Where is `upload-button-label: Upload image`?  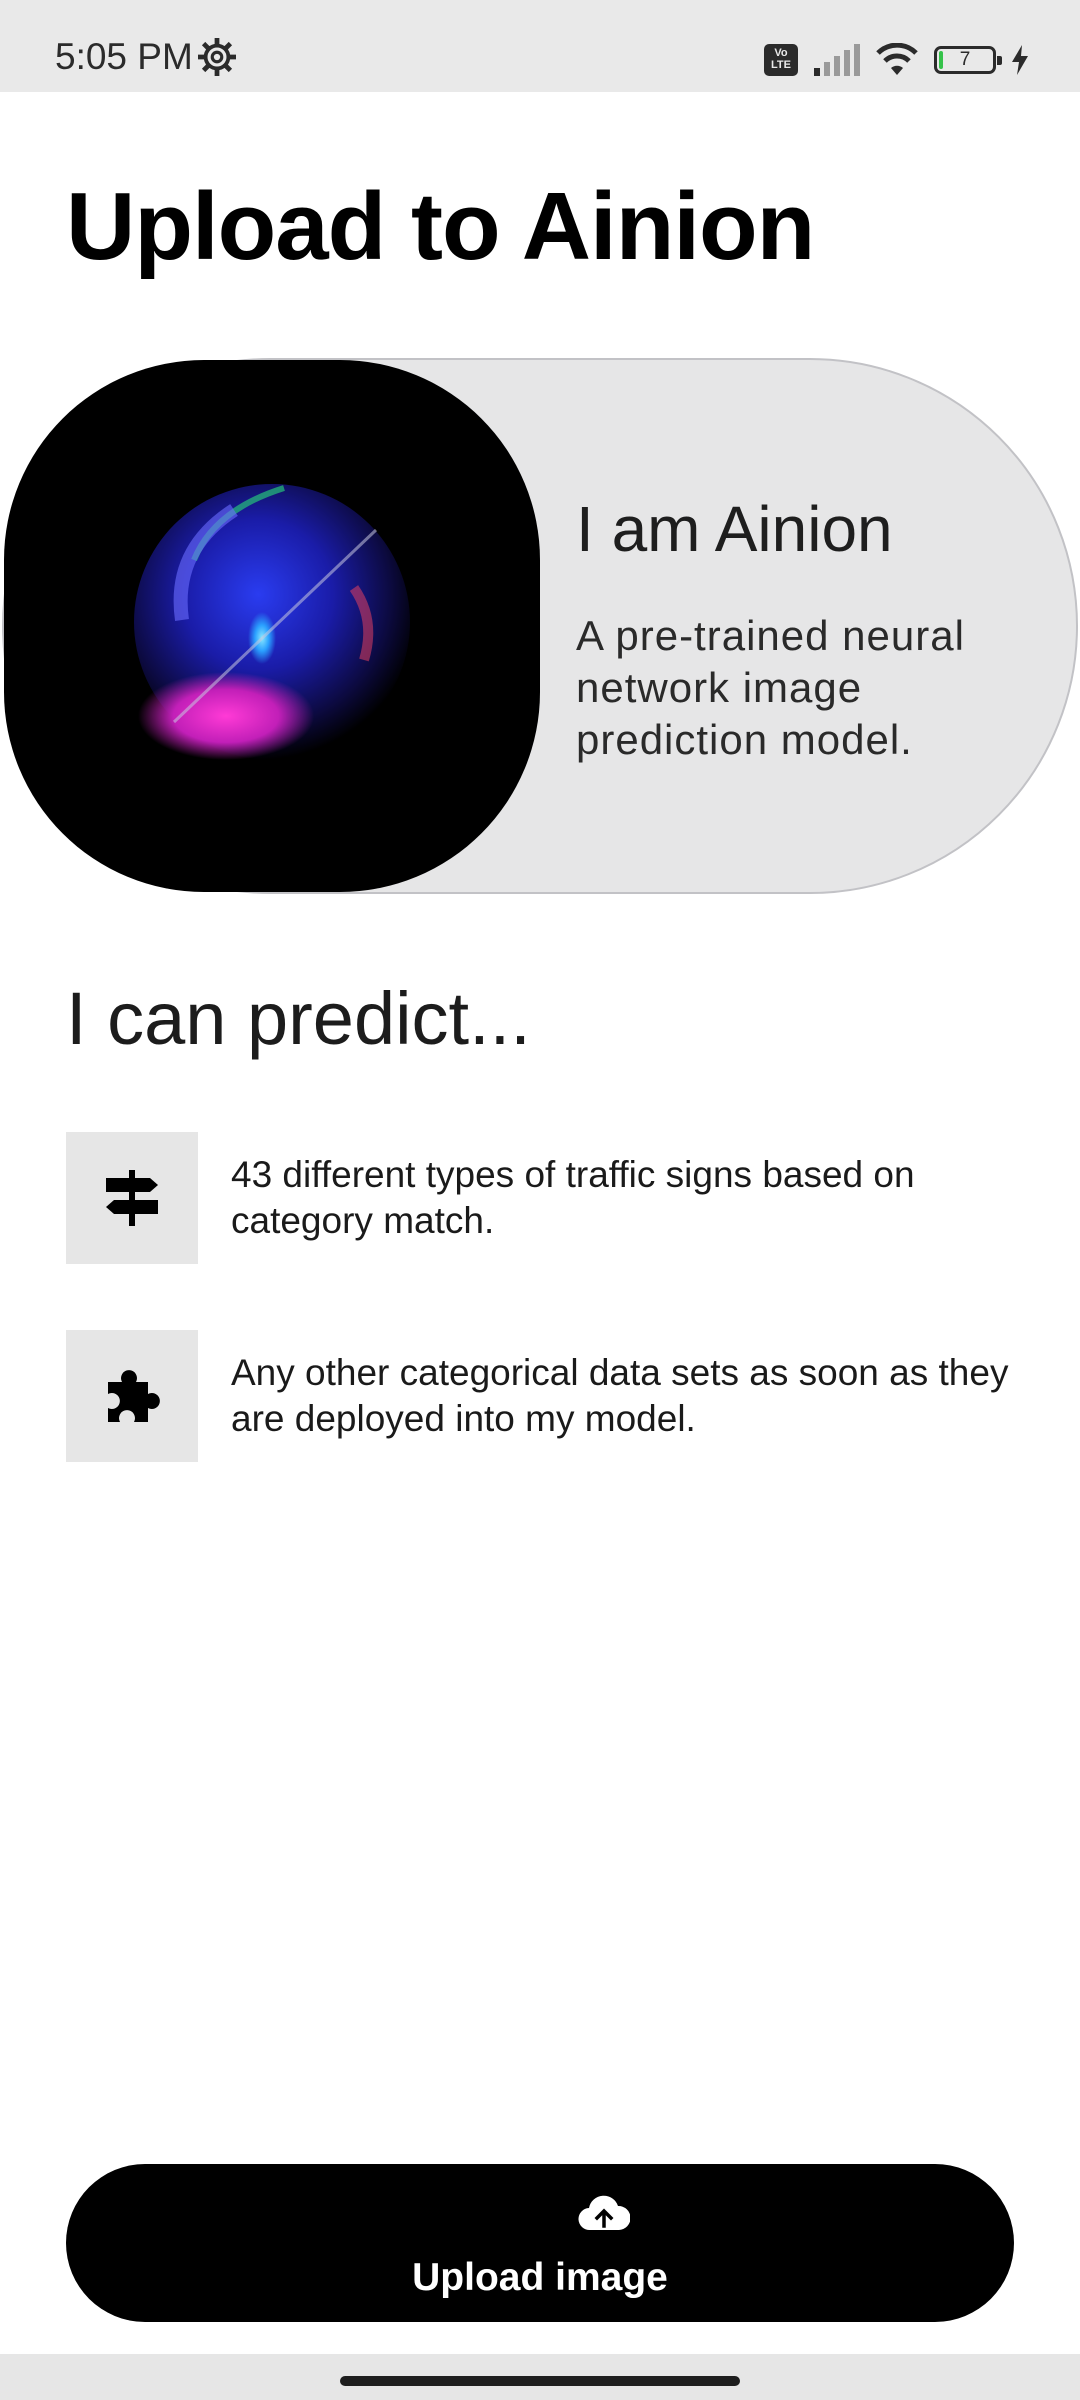
upload-button-label: Upload image is located at coordinates (540, 2277).